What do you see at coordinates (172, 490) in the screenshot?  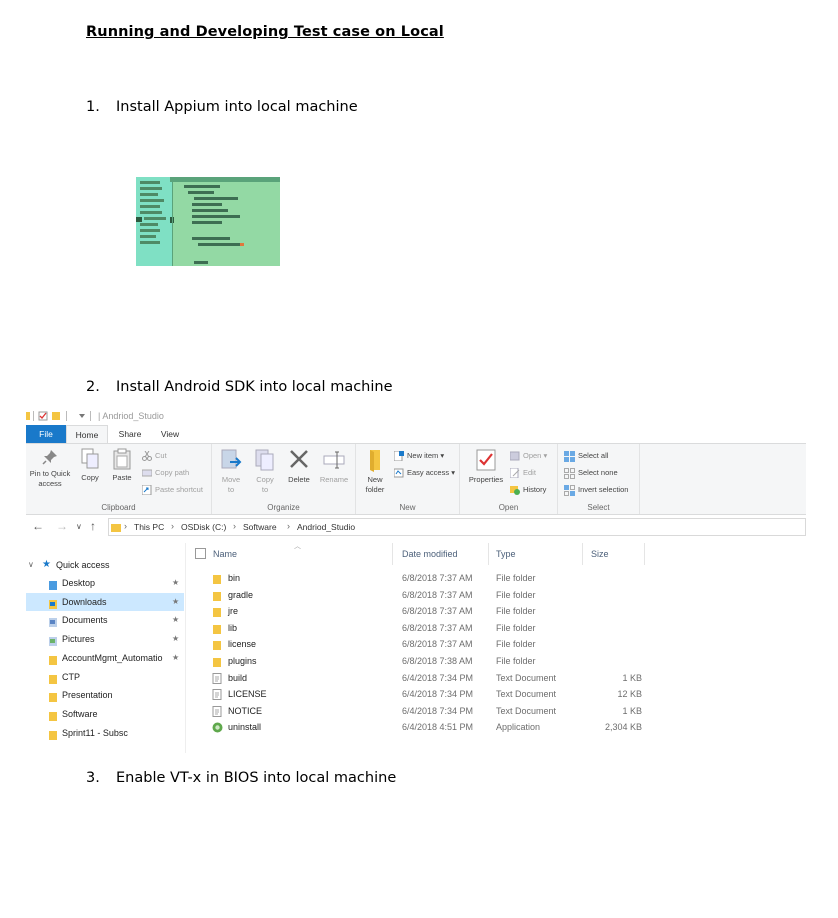 I see `paste-shortcut-button: Paste shortcut` at bounding box center [172, 490].